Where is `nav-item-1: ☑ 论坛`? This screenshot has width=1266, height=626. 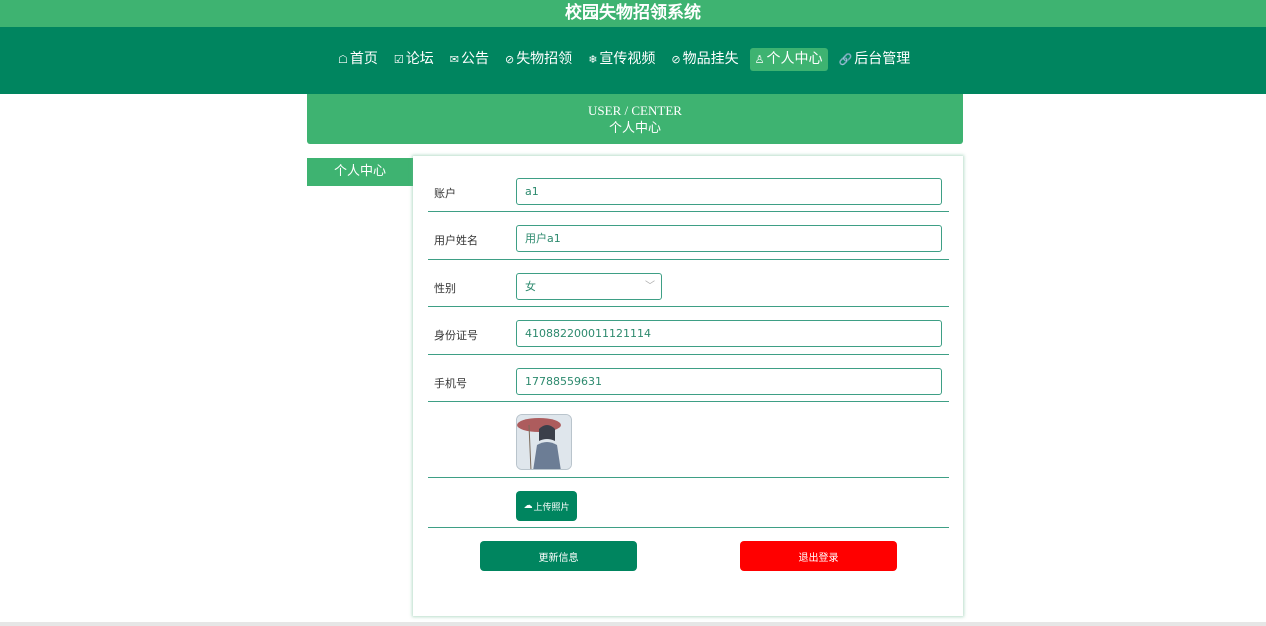
nav-item-1: ☑ 论坛 is located at coordinates (414, 59).